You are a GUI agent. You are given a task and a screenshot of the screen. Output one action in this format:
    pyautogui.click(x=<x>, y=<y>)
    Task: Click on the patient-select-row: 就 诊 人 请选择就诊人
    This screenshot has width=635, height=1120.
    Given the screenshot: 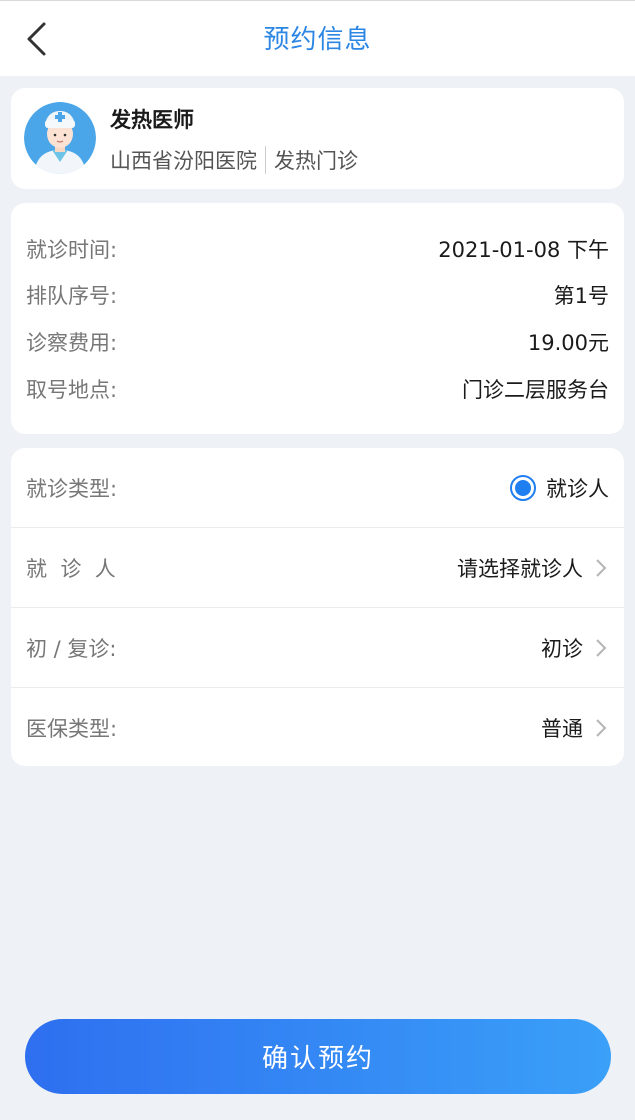 What is the action you would take?
    pyautogui.click(x=317, y=568)
    